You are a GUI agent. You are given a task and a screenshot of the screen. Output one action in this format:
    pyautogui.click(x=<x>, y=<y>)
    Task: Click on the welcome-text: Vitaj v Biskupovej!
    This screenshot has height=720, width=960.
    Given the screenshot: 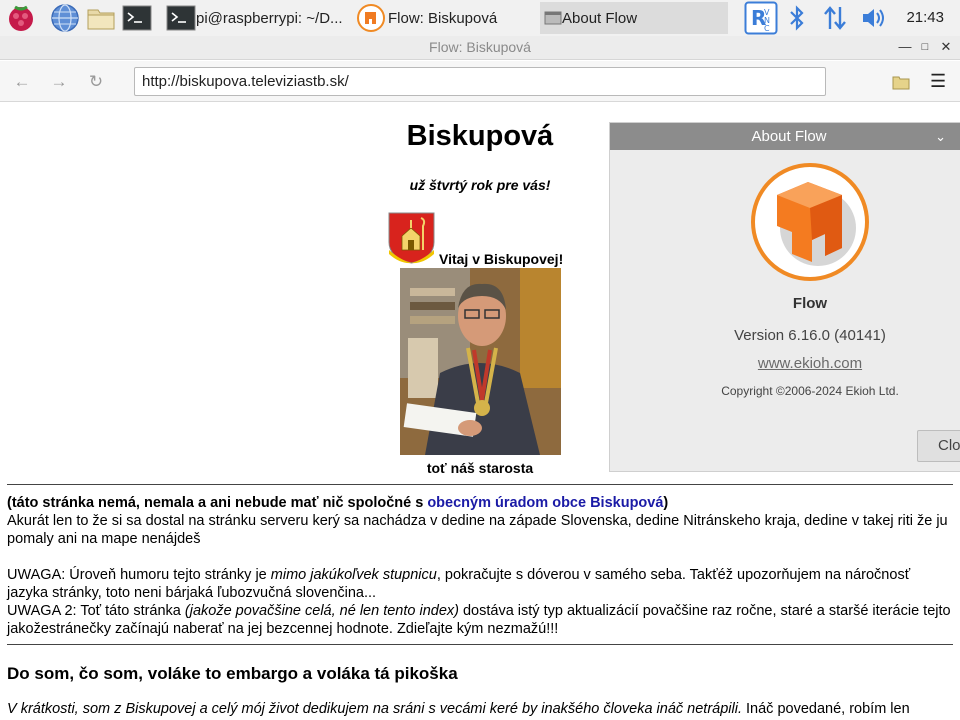 What is the action you would take?
    pyautogui.click(x=501, y=259)
    